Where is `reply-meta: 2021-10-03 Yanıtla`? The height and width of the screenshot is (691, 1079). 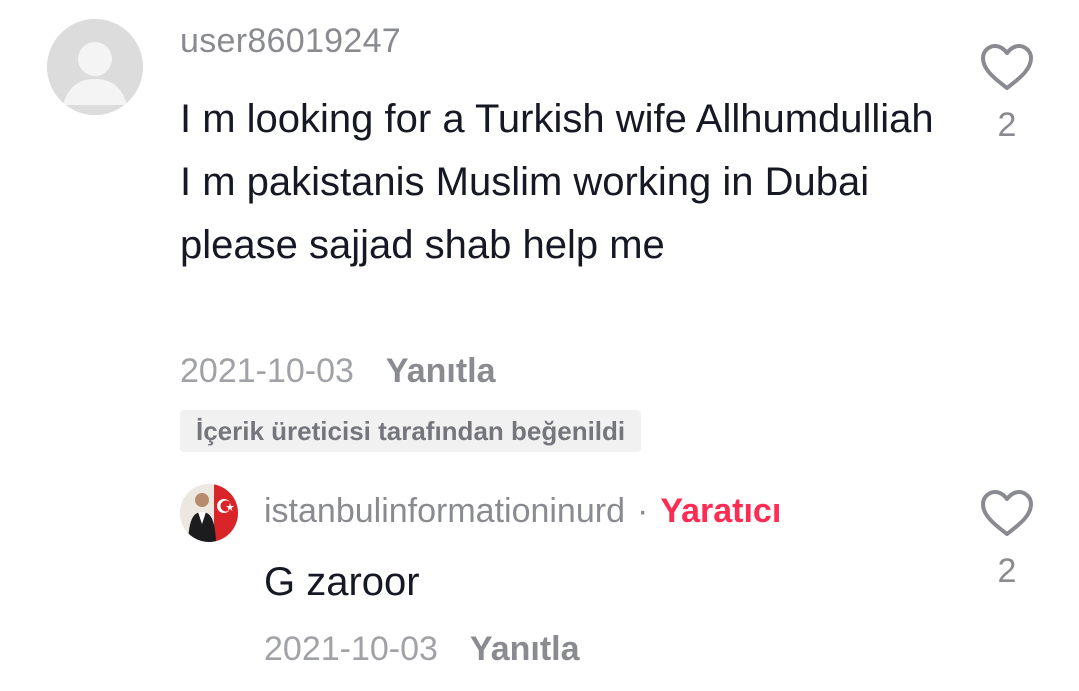
reply-meta: 2021-10-03 Yanıtla is located at coordinates (422, 649).